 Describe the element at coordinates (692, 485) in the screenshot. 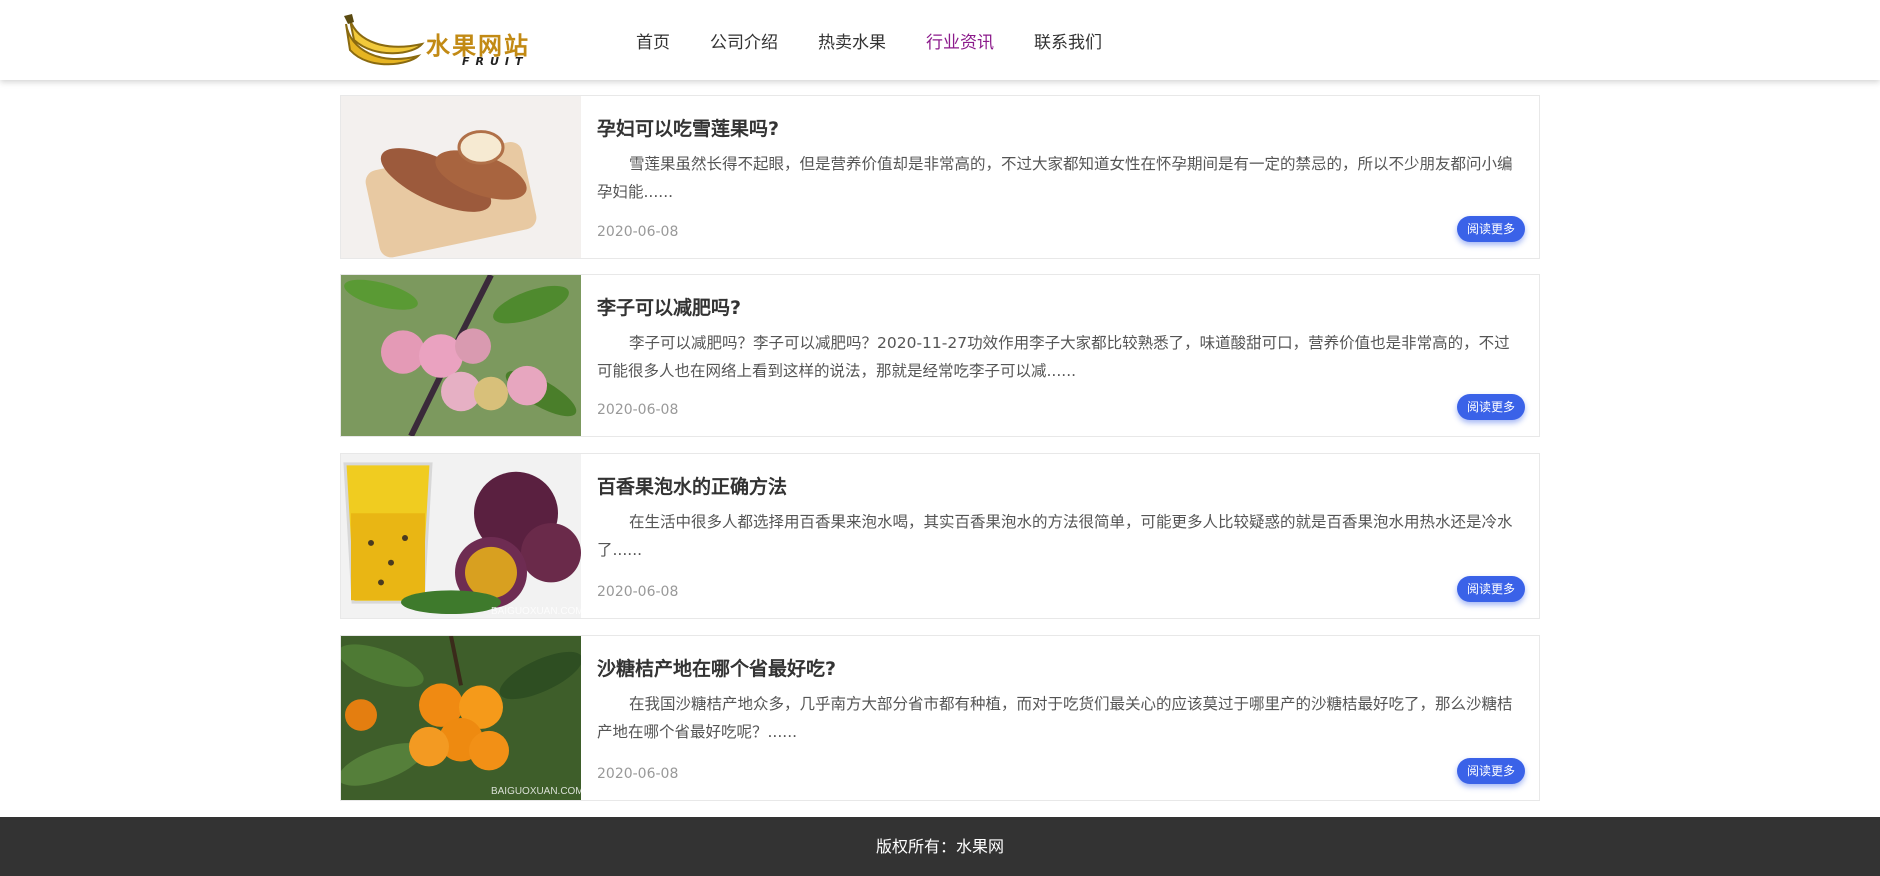

I see `news-title: 百香果泡水的正确方法` at that location.